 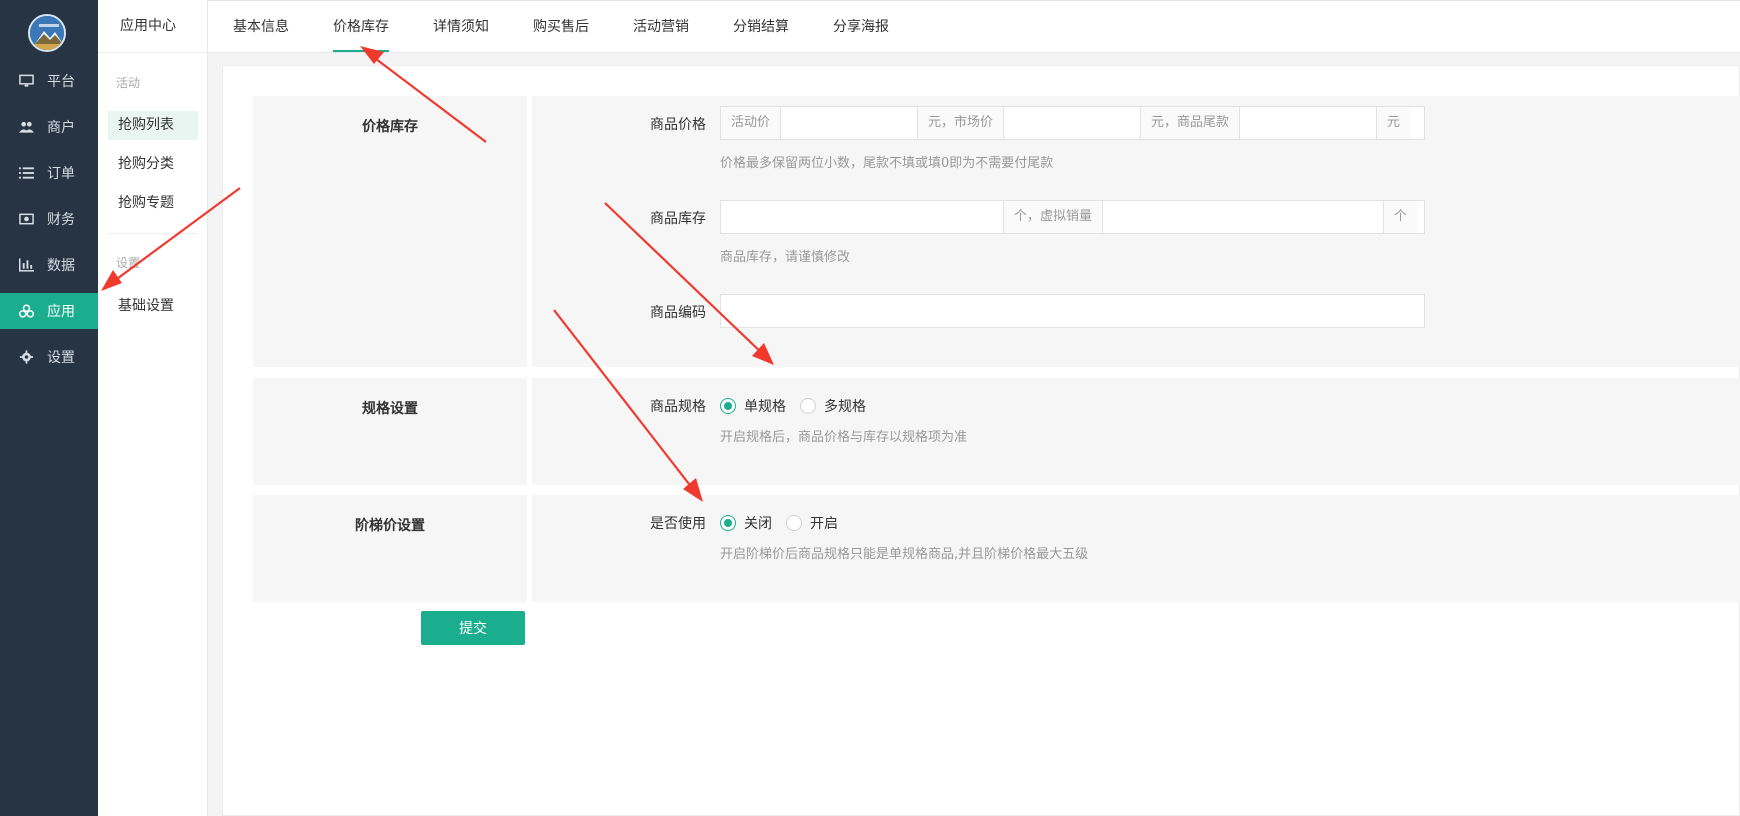 I want to click on tab-share-poster: 分享海报, so click(x=861, y=27).